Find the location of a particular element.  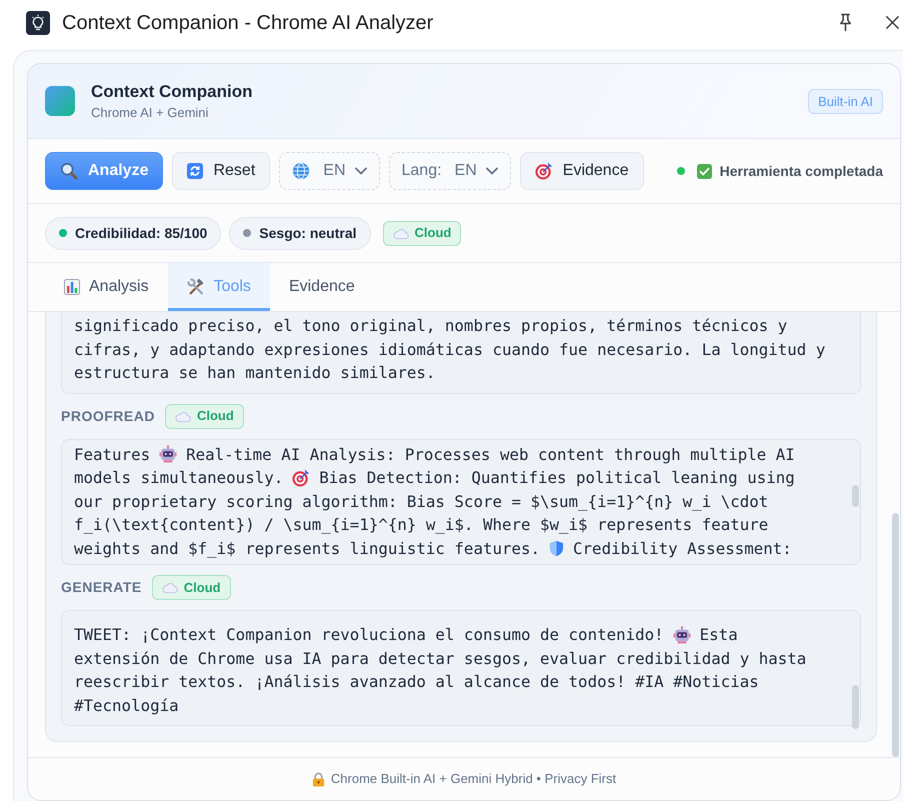

language-select: EN is located at coordinates (329, 171).